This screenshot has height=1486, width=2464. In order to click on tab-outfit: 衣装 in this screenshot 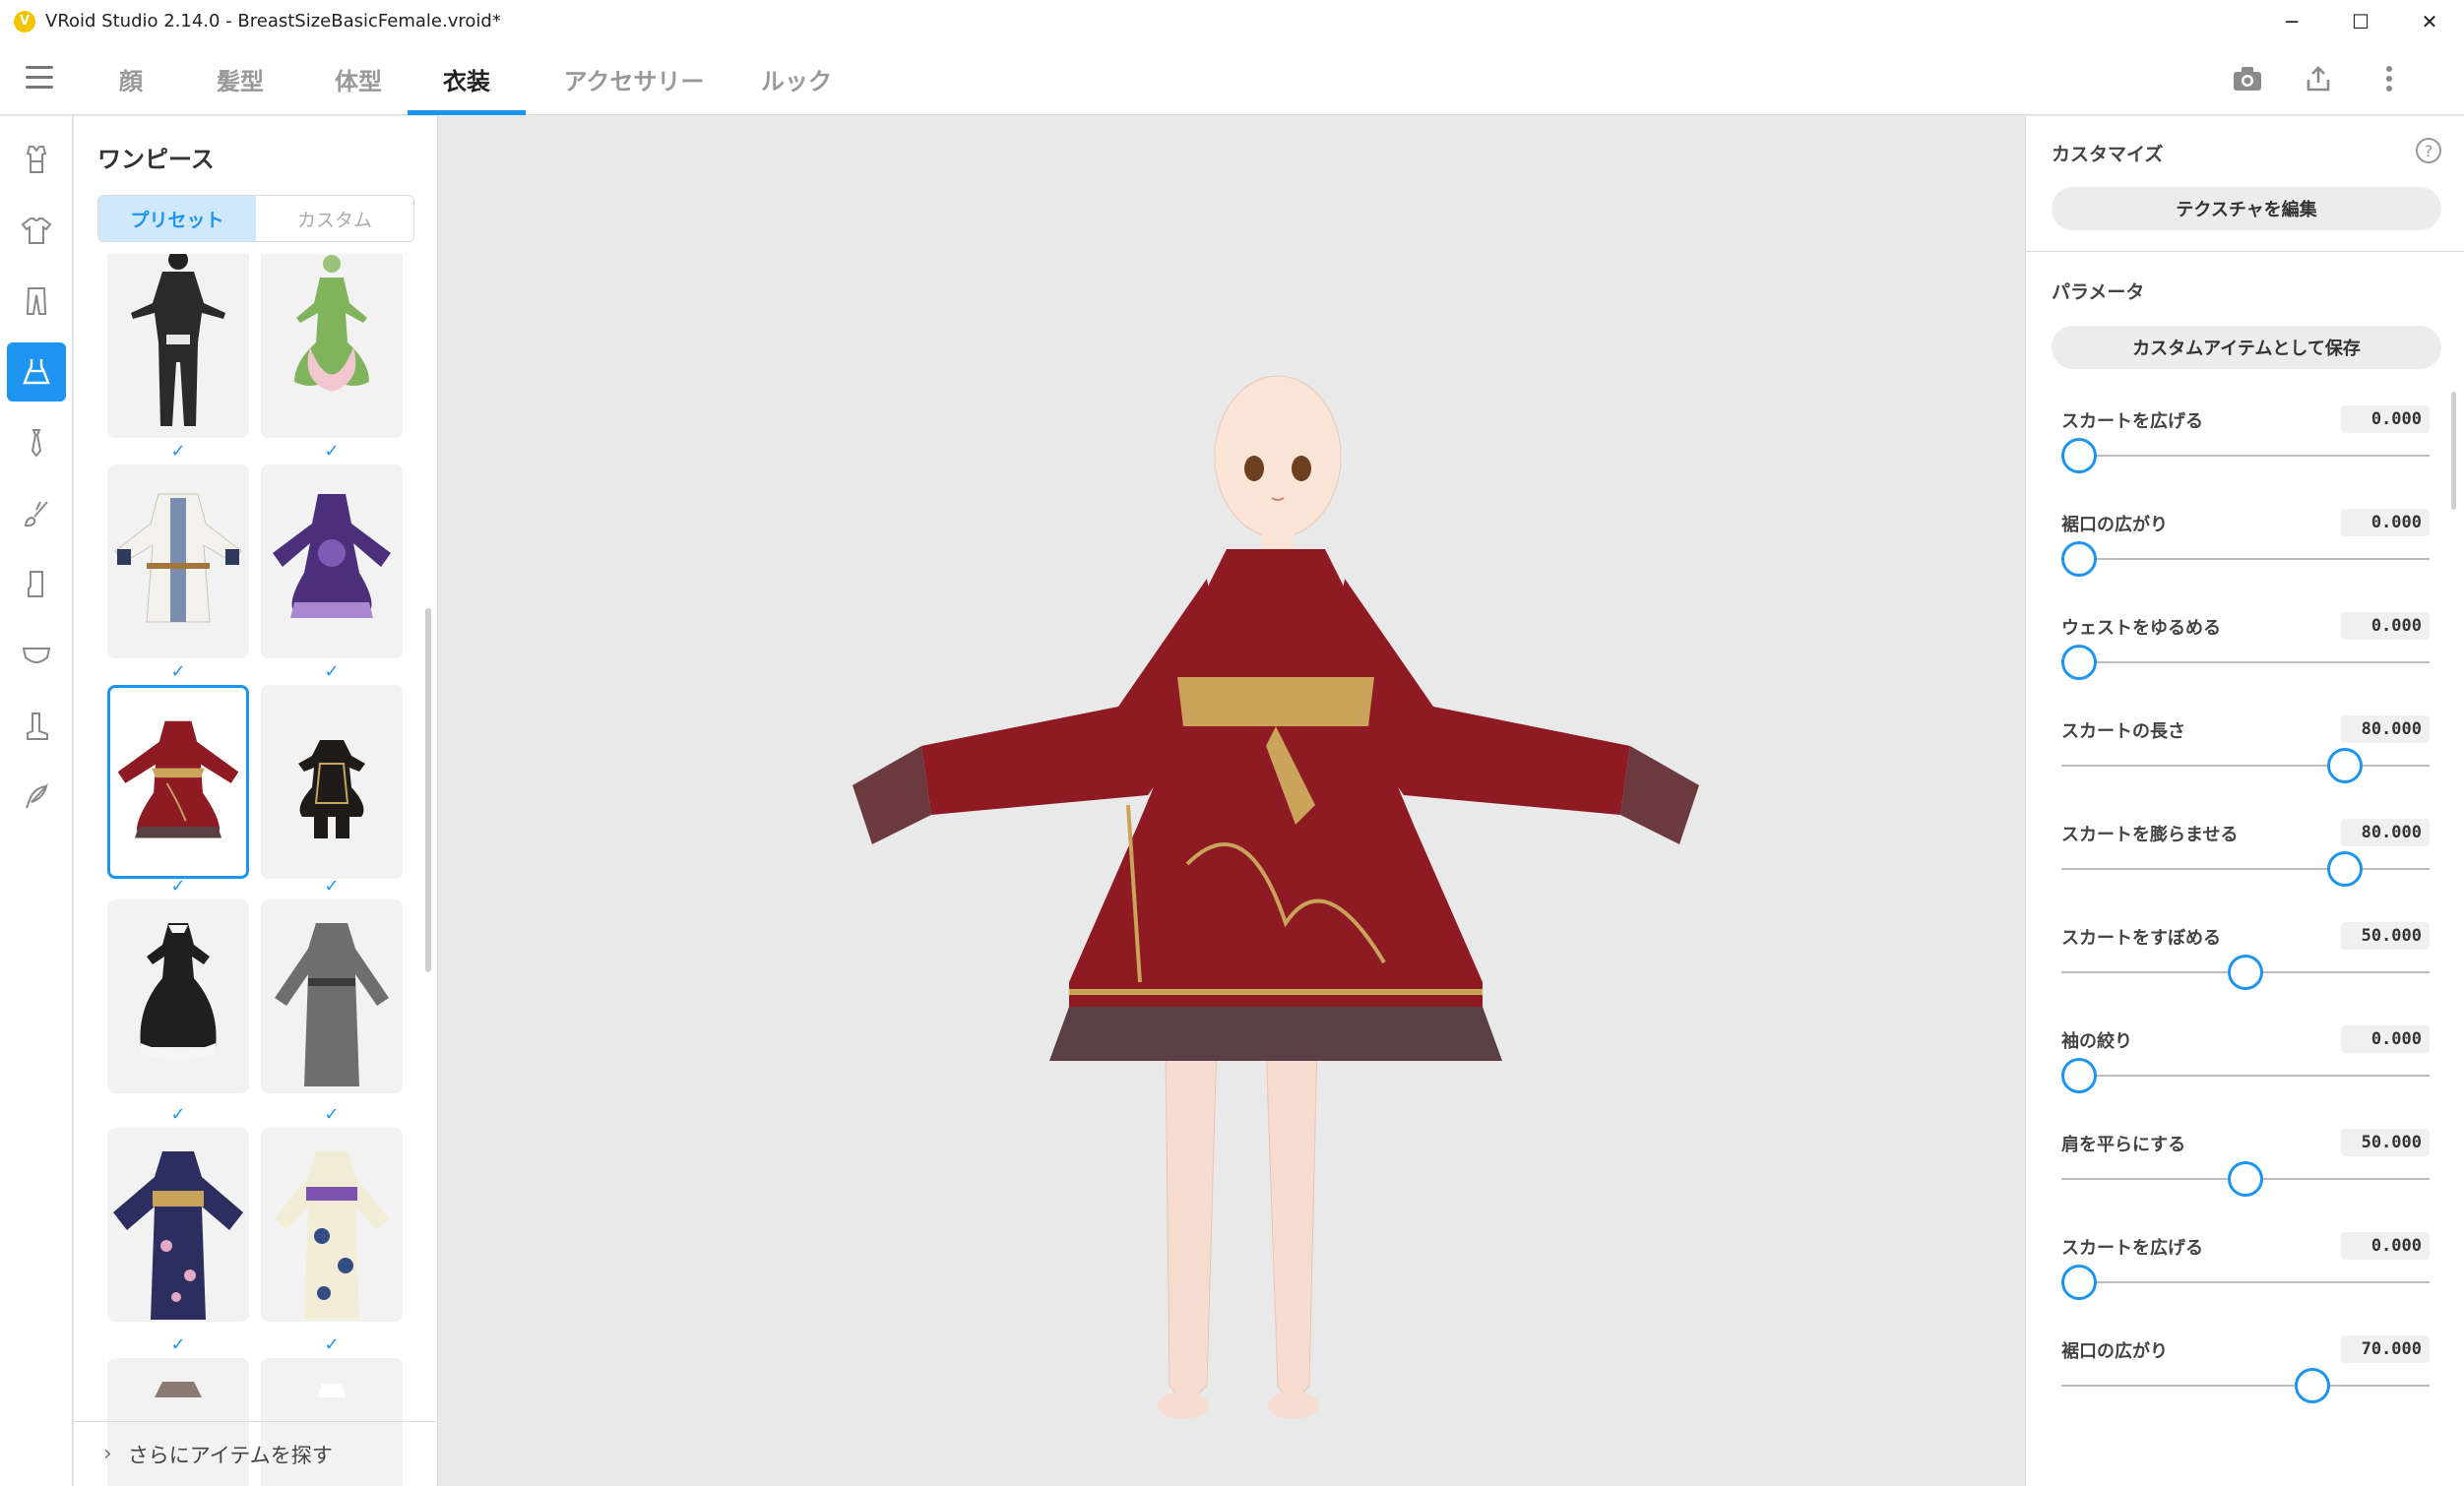, I will do `click(467, 79)`.